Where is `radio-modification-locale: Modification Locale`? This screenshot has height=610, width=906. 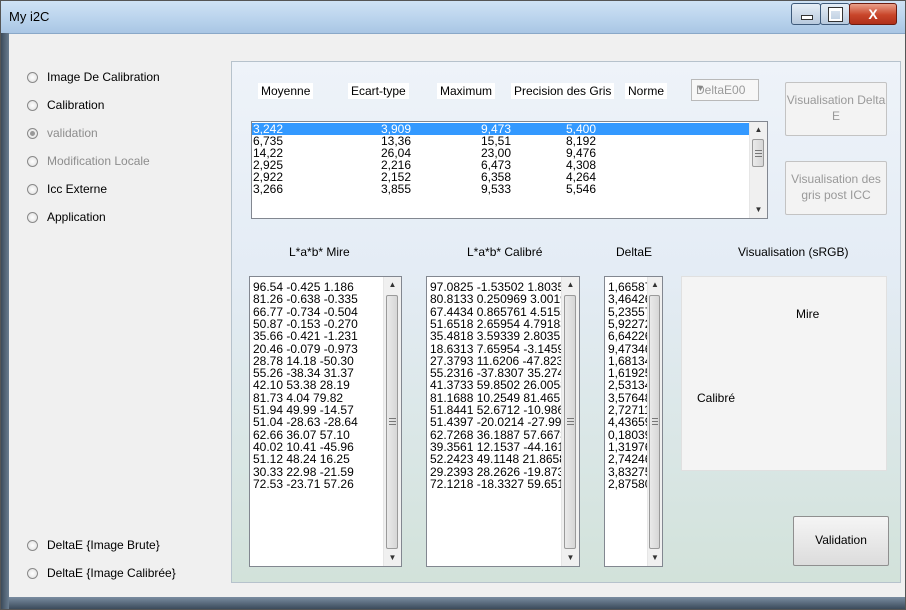
radio-modification-locale: Modification Locale is located at coordinates (88, 161).